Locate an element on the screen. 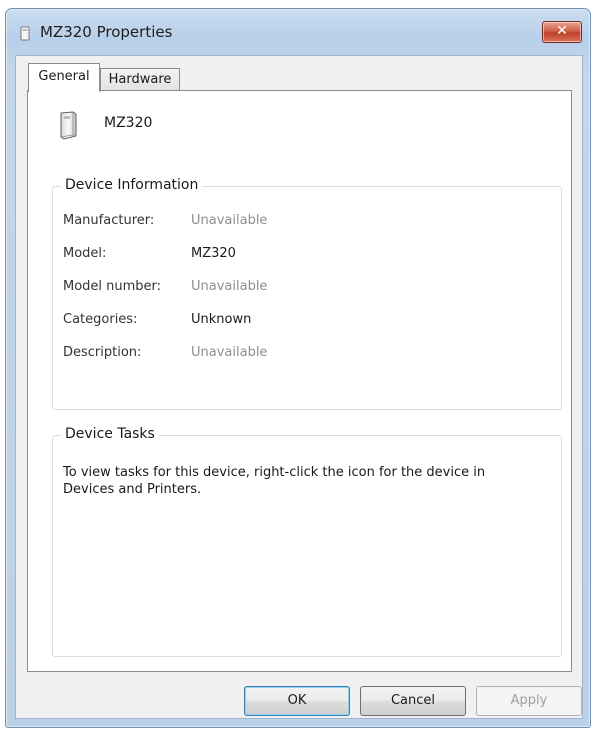 The image size is (596, 737). description-label: Description: is located at coordinates (102, 352).